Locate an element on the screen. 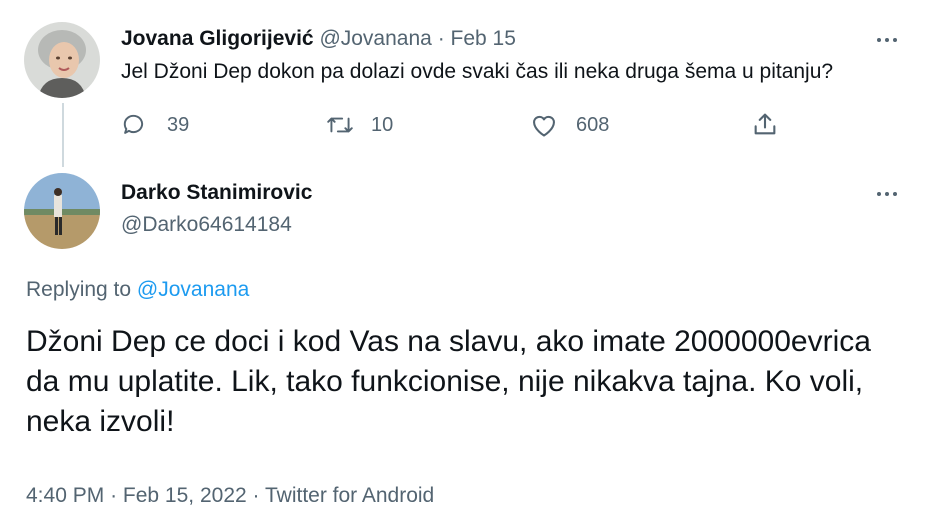 Image resolution: width=930 pixels, height=525 pixels. tweet-source: Twitter for Android is located at coordinates (349, 495).